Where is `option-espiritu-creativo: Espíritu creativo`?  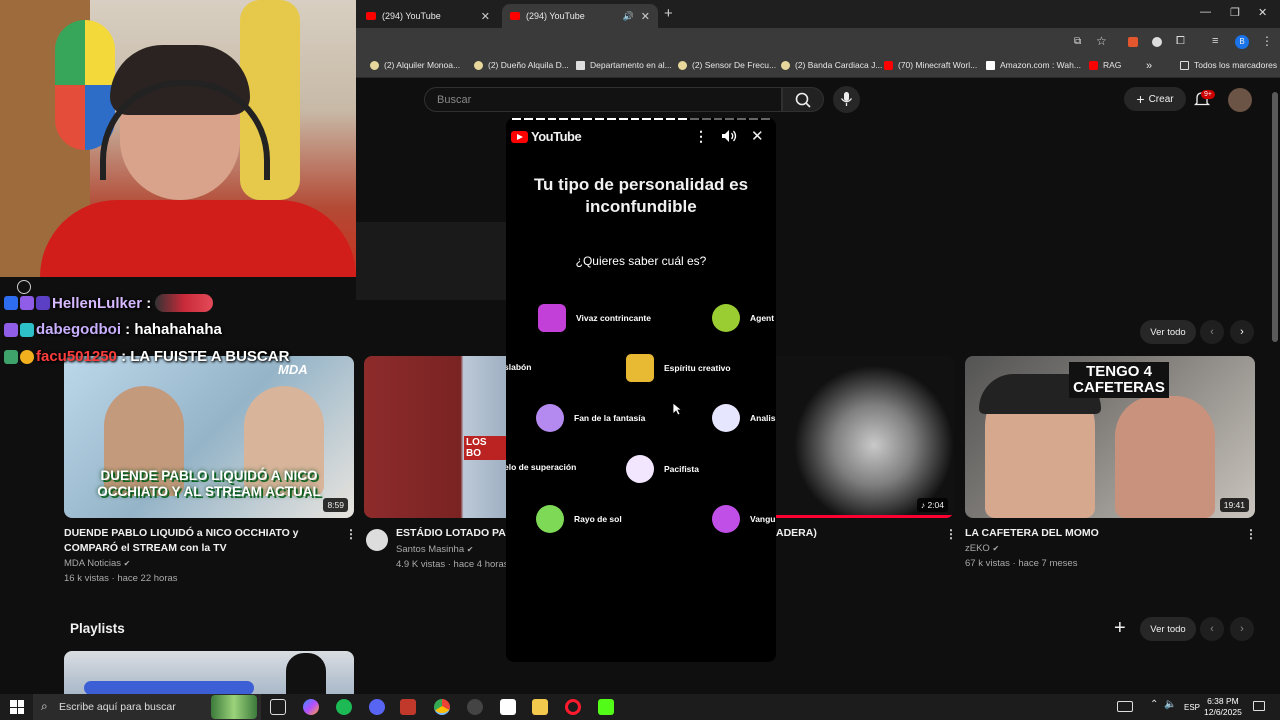 option-espiritu-creativo: Espíritu creativo is located at coordinates (678, 368).